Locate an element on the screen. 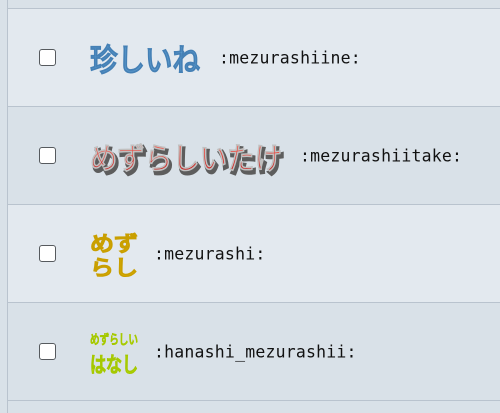  list-top-edge is located at coordinates (254, 4).